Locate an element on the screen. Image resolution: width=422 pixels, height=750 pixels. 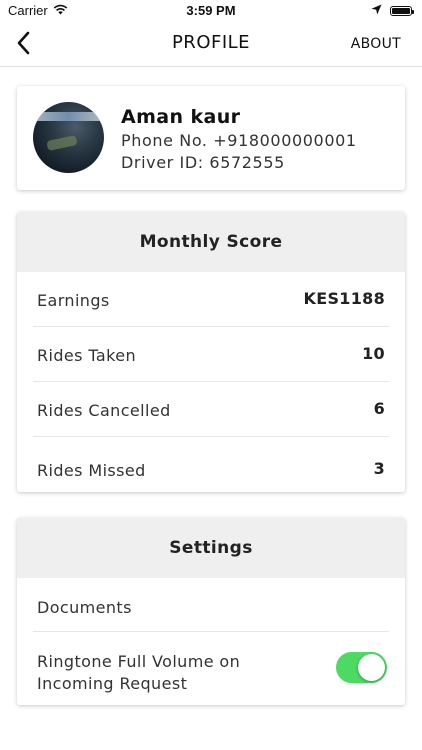
ringtone-row: Ringtone Full Volume on Incoming Request is located at coordinates (211, 668).